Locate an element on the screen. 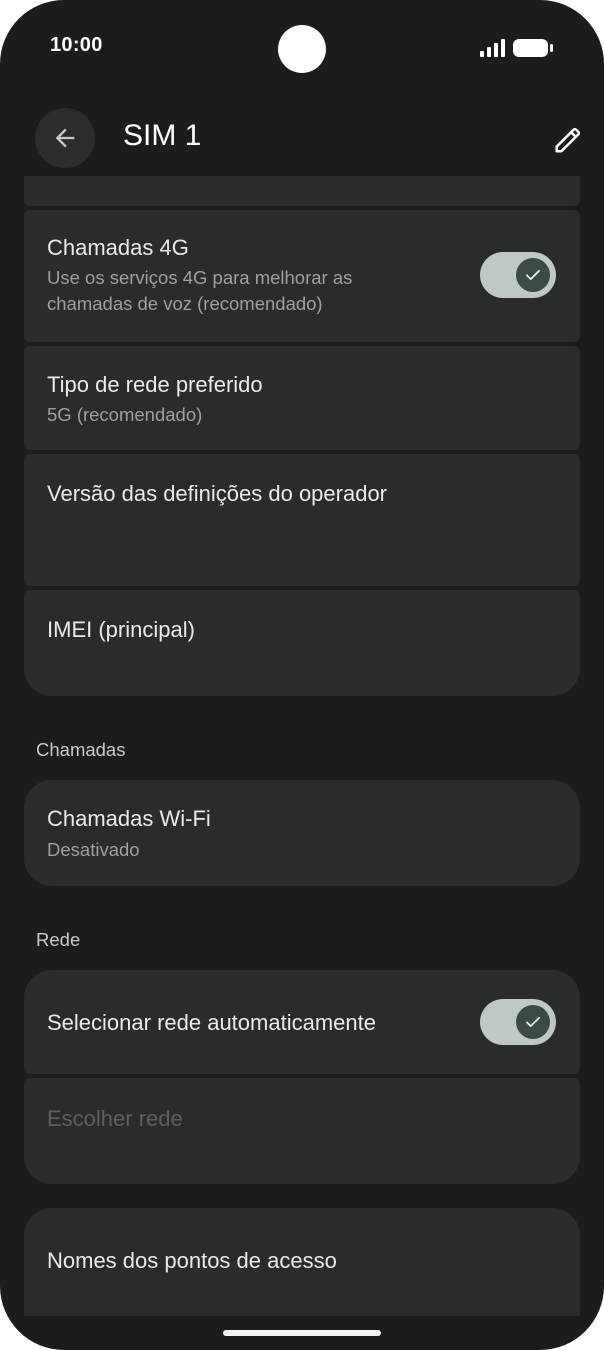  access-point-names-item: Nomes dos pontos de acesso is located at coordinates (302, 1262).